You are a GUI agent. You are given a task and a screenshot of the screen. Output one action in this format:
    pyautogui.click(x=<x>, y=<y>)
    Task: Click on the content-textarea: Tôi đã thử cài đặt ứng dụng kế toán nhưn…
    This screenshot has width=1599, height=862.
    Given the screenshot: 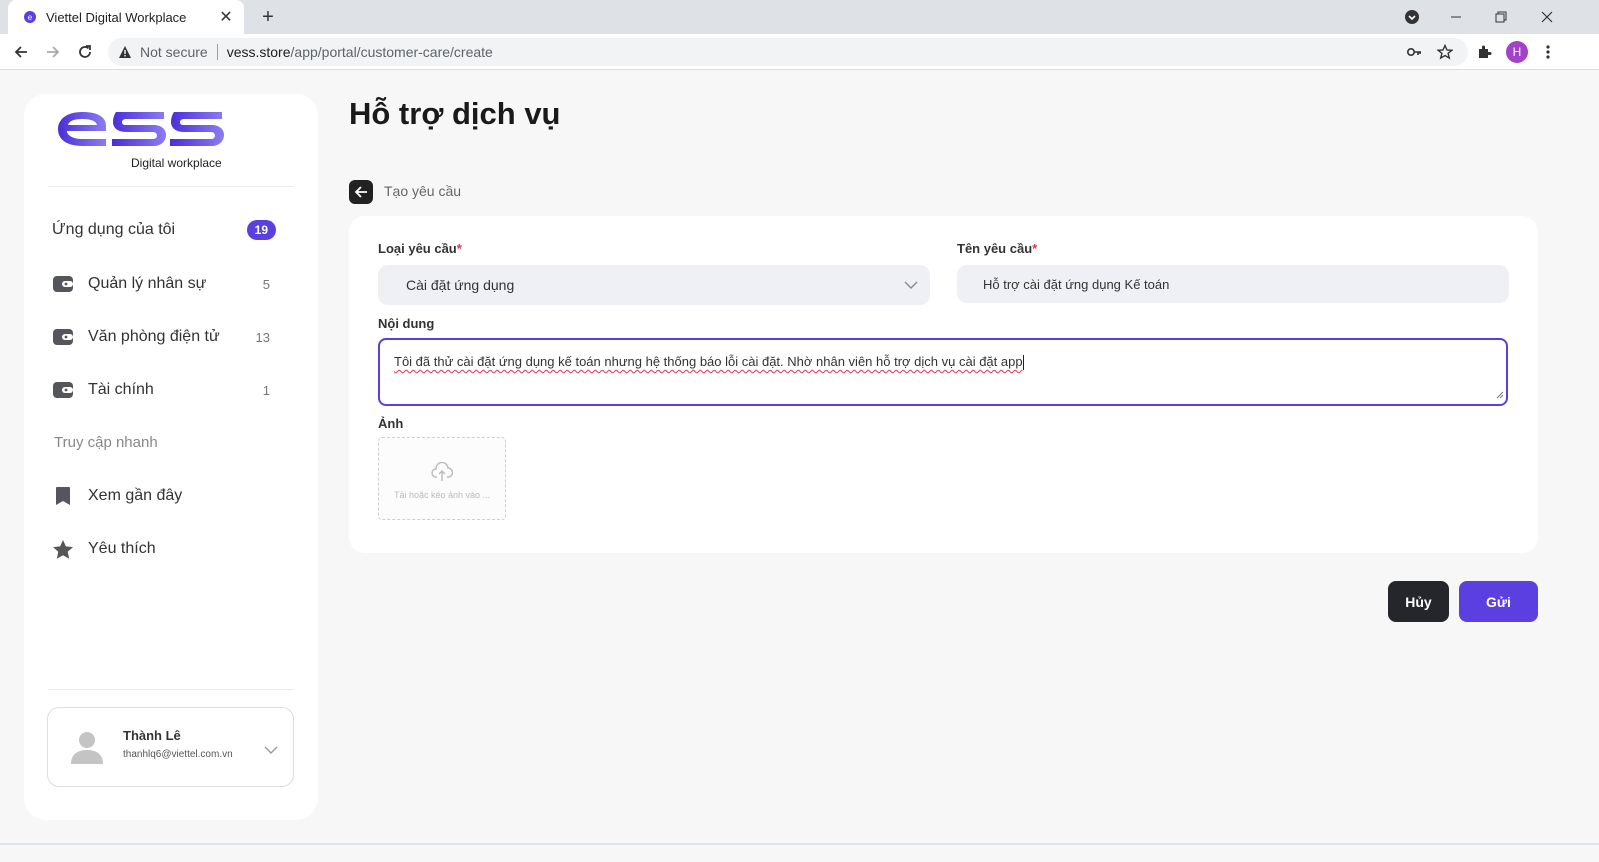 What is the action you would take?
    pyautogui.click(x=943, y=372)
    